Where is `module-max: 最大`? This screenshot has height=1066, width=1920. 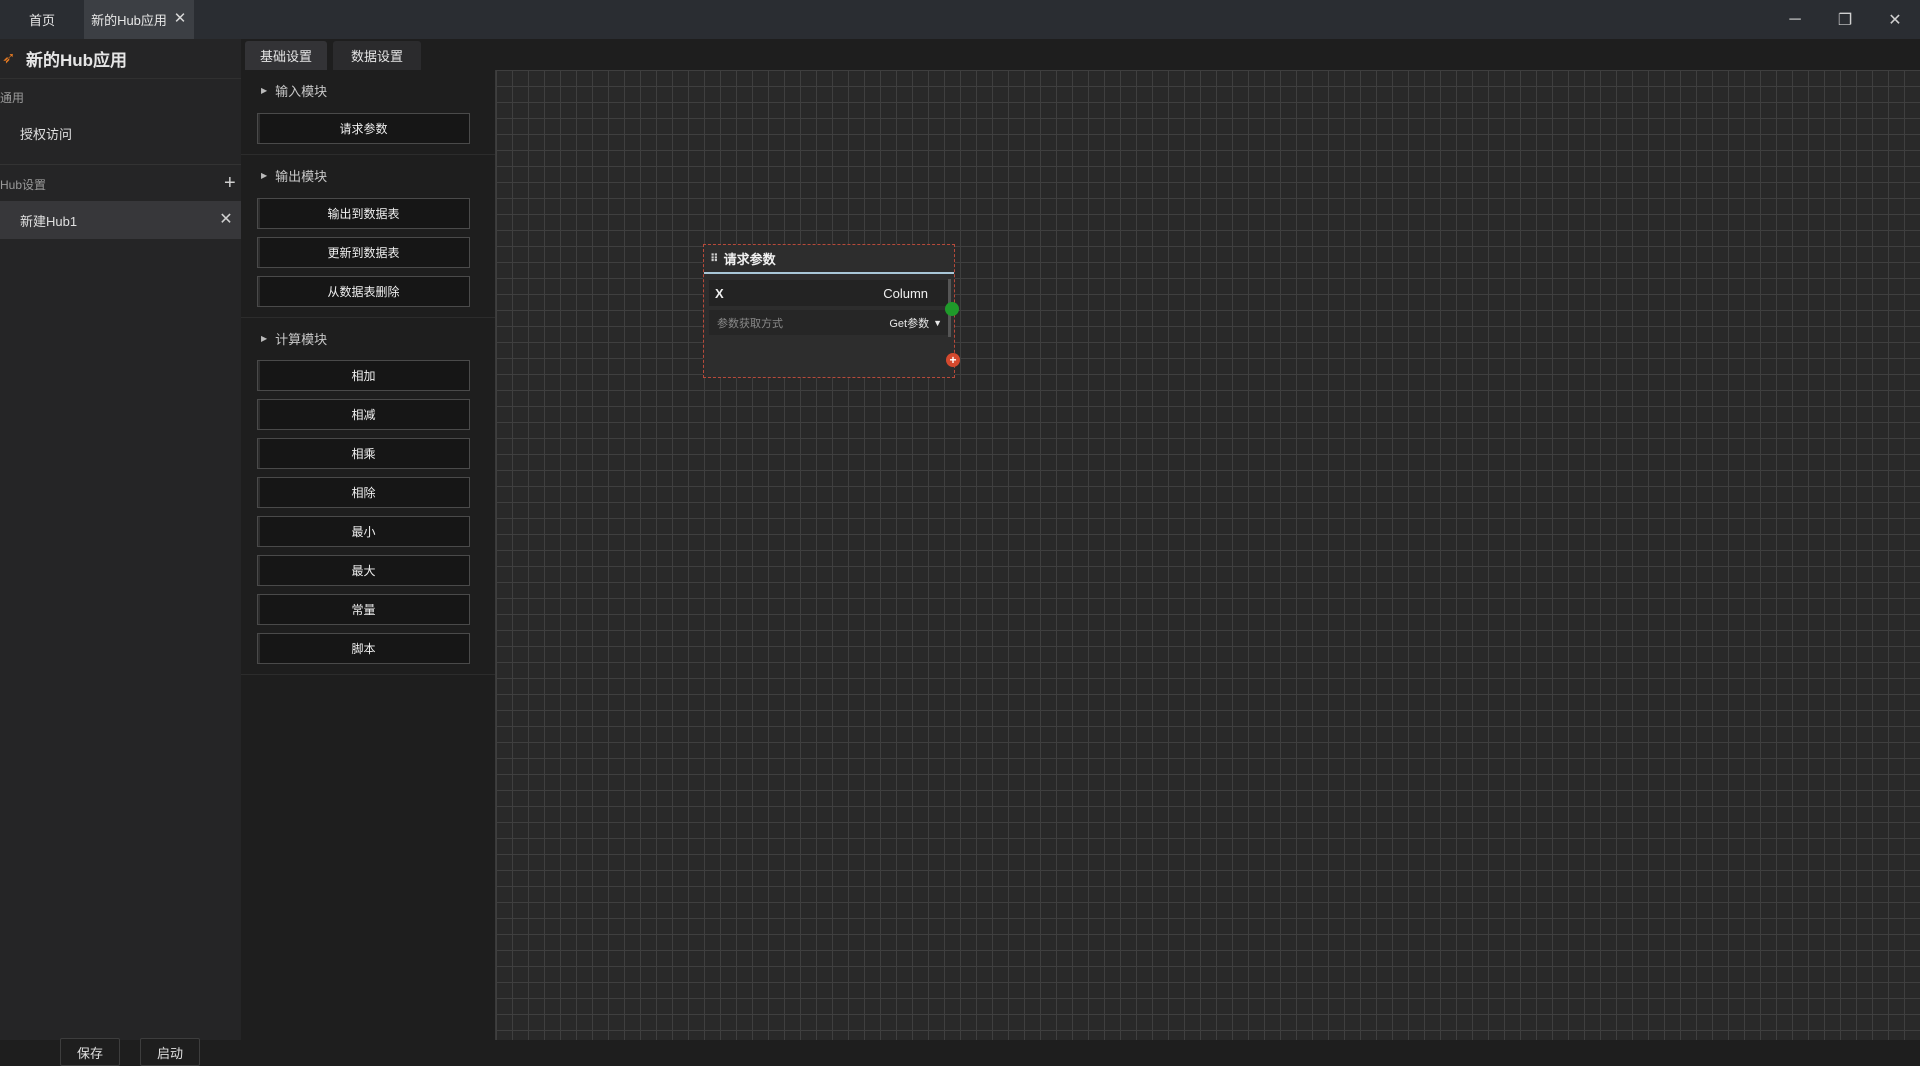
module-max: 最大 is located at coordinates (363, 570).